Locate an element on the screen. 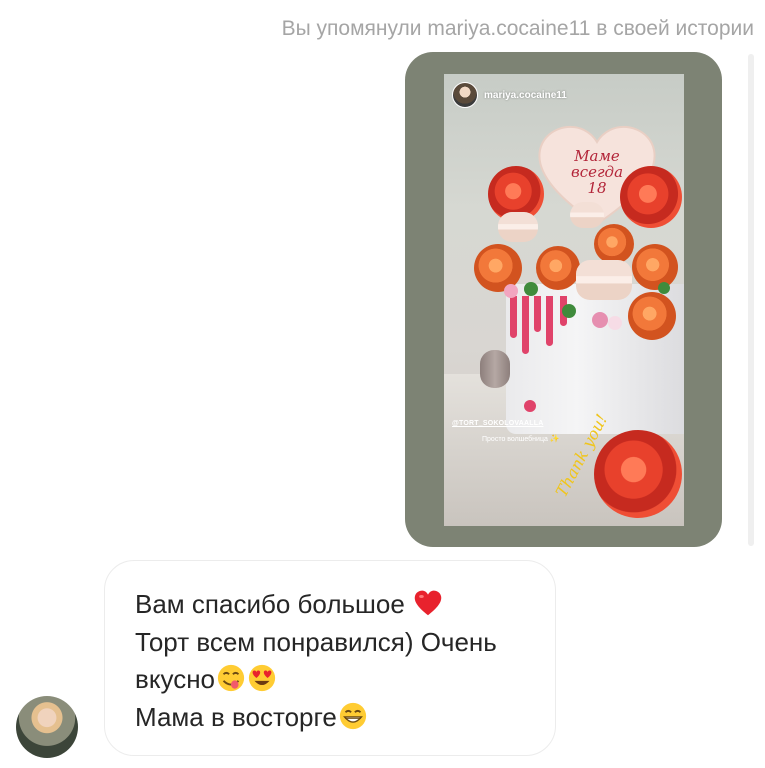  story-caption: Просто волшебница ✨ is located at coordinates (521, 438).